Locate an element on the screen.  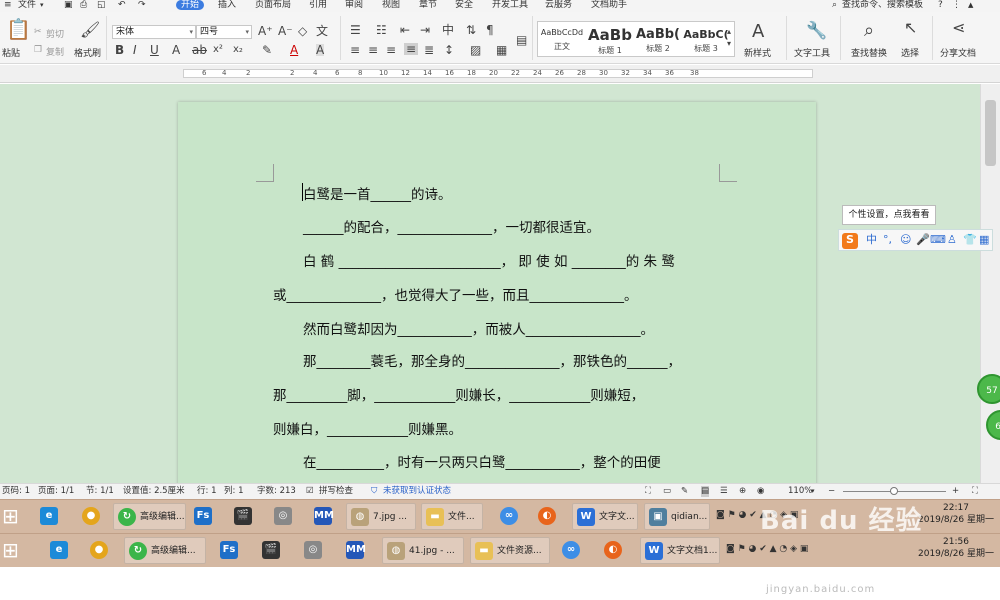
text-box-icon: ▤ is located at coordinates (521, 40).